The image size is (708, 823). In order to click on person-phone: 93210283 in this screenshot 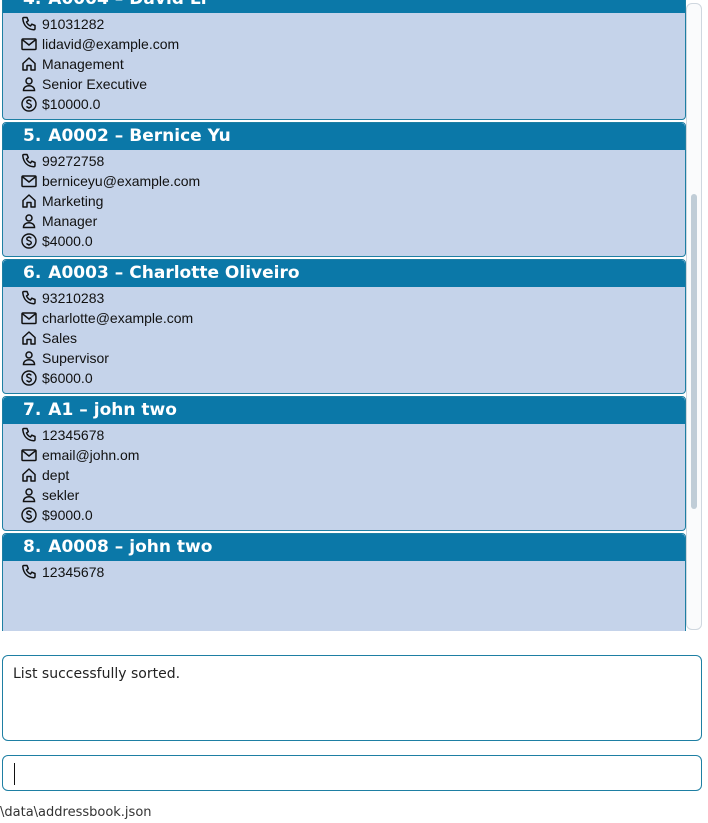, I will do `click(73, 298)`.